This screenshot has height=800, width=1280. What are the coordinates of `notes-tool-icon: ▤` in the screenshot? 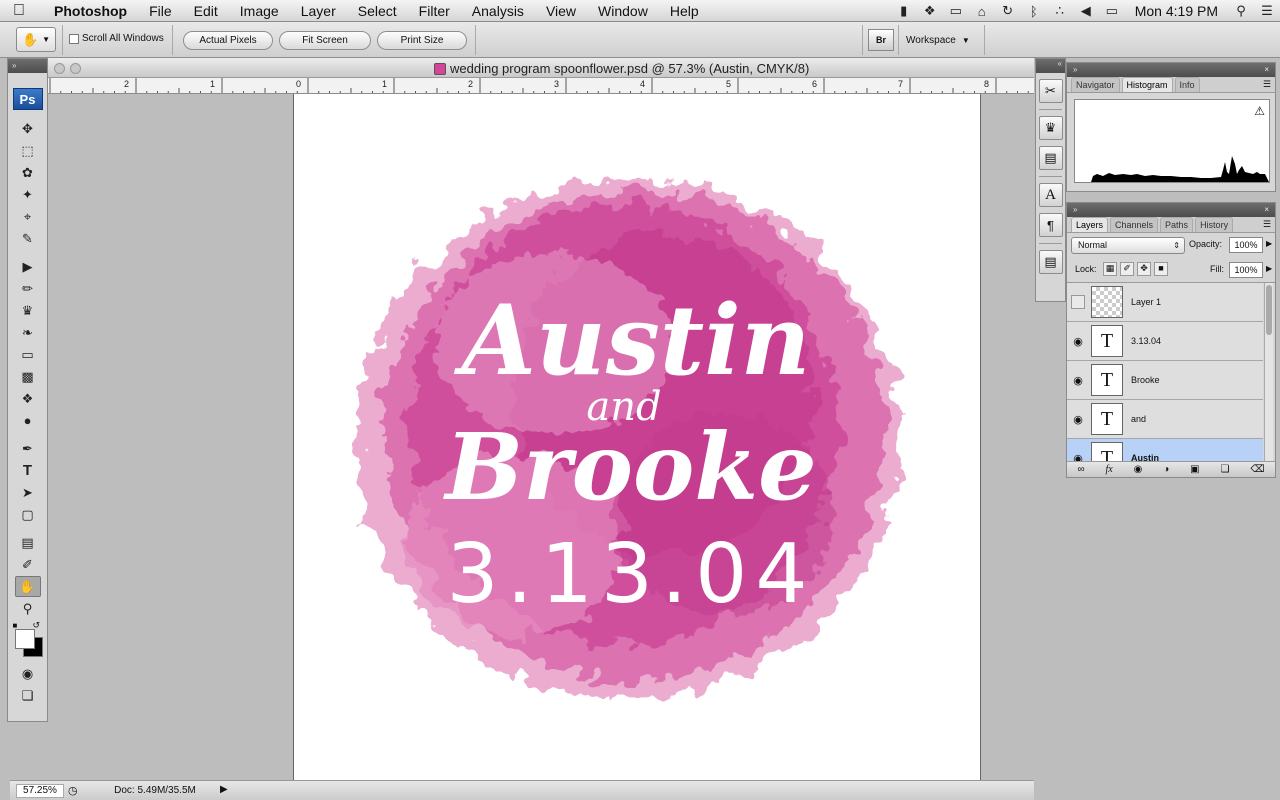 It's located at (28, 542).